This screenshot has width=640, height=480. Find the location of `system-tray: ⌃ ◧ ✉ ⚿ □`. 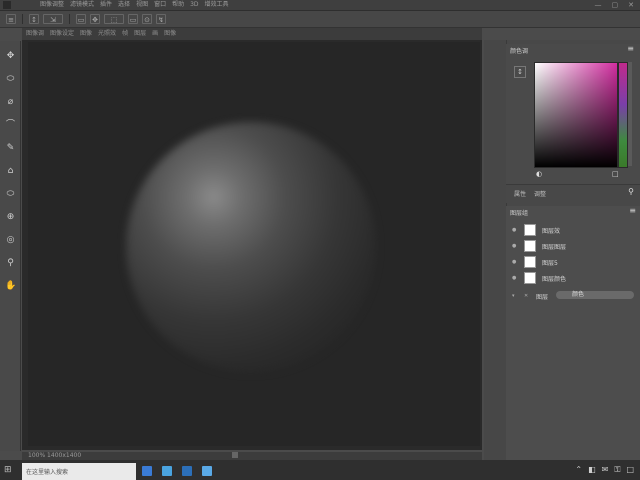

system-tray: ⌃ ◧ ✉ ⚿ □ is located at coordinates (604, 470).